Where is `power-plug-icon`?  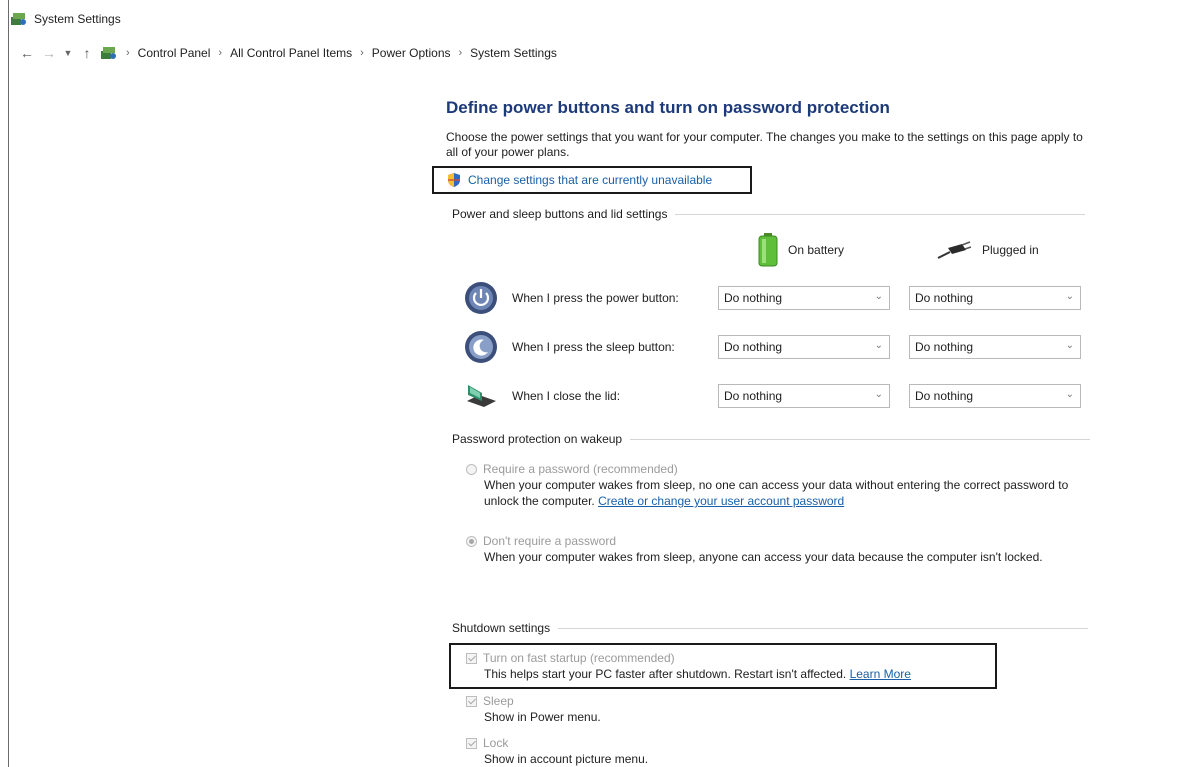
power-plug-icon is located at coordinates (954, 250).